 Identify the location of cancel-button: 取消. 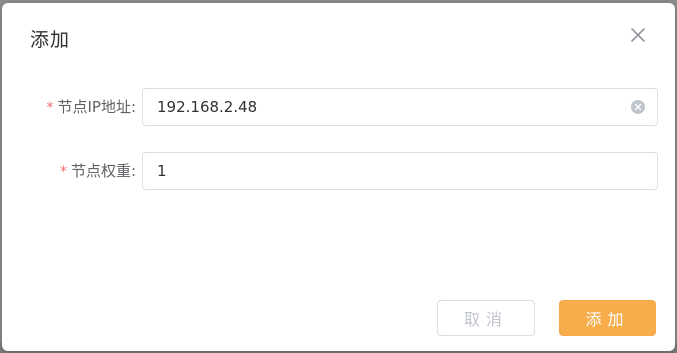
(486, 318).